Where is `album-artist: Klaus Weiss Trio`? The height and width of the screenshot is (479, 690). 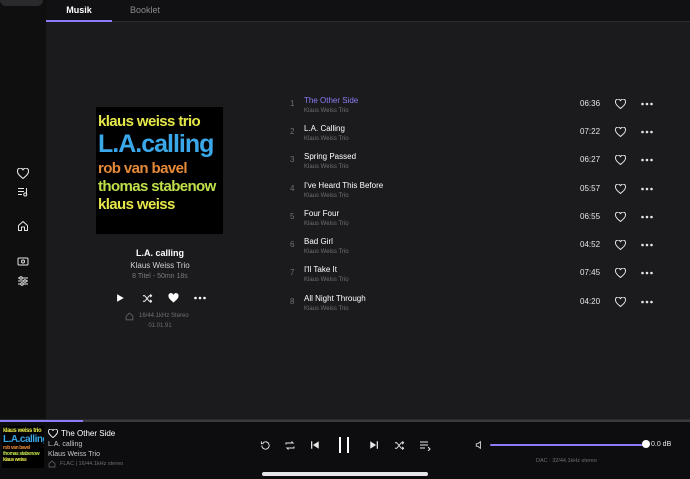 album-artist: Klaus Weiss Trio is located at coordinates (160, 265).